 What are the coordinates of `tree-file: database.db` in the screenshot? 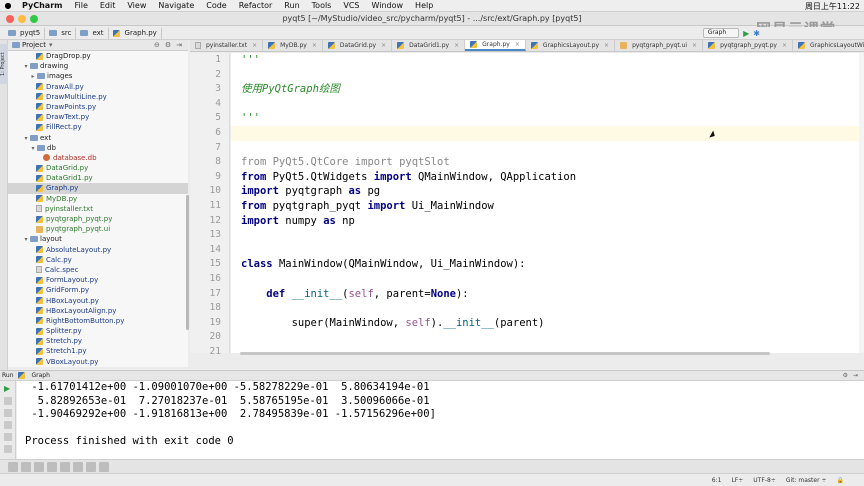 It's located at (98, 158).